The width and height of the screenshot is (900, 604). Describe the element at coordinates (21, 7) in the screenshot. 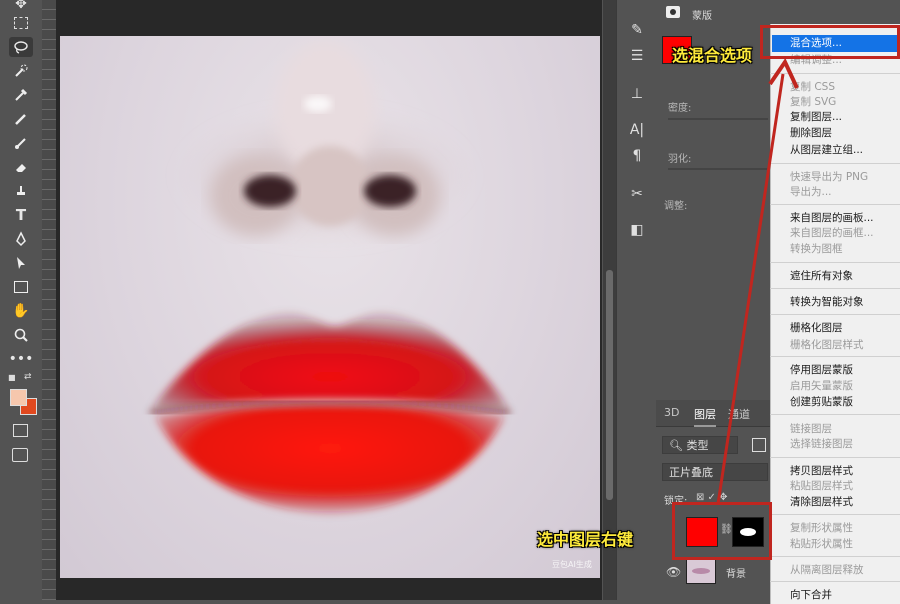

I see `move-icon: ✥` at that location.